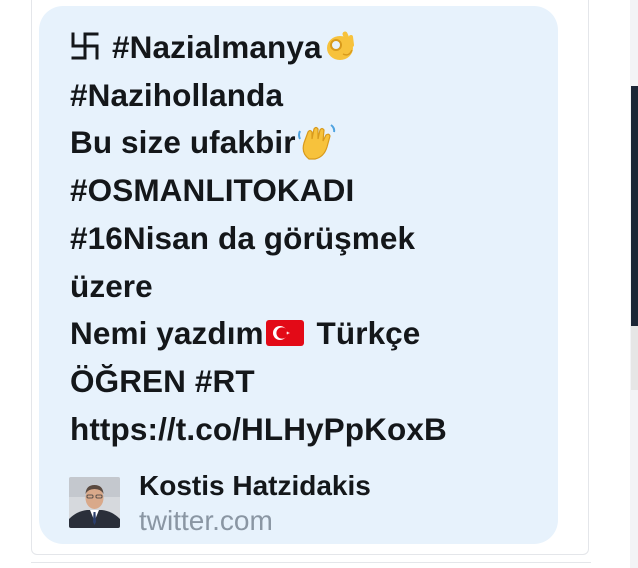  Describe the element at coordinates (111, 285) in the screenshot. I see `message-line-6-text: üzere` at that location.